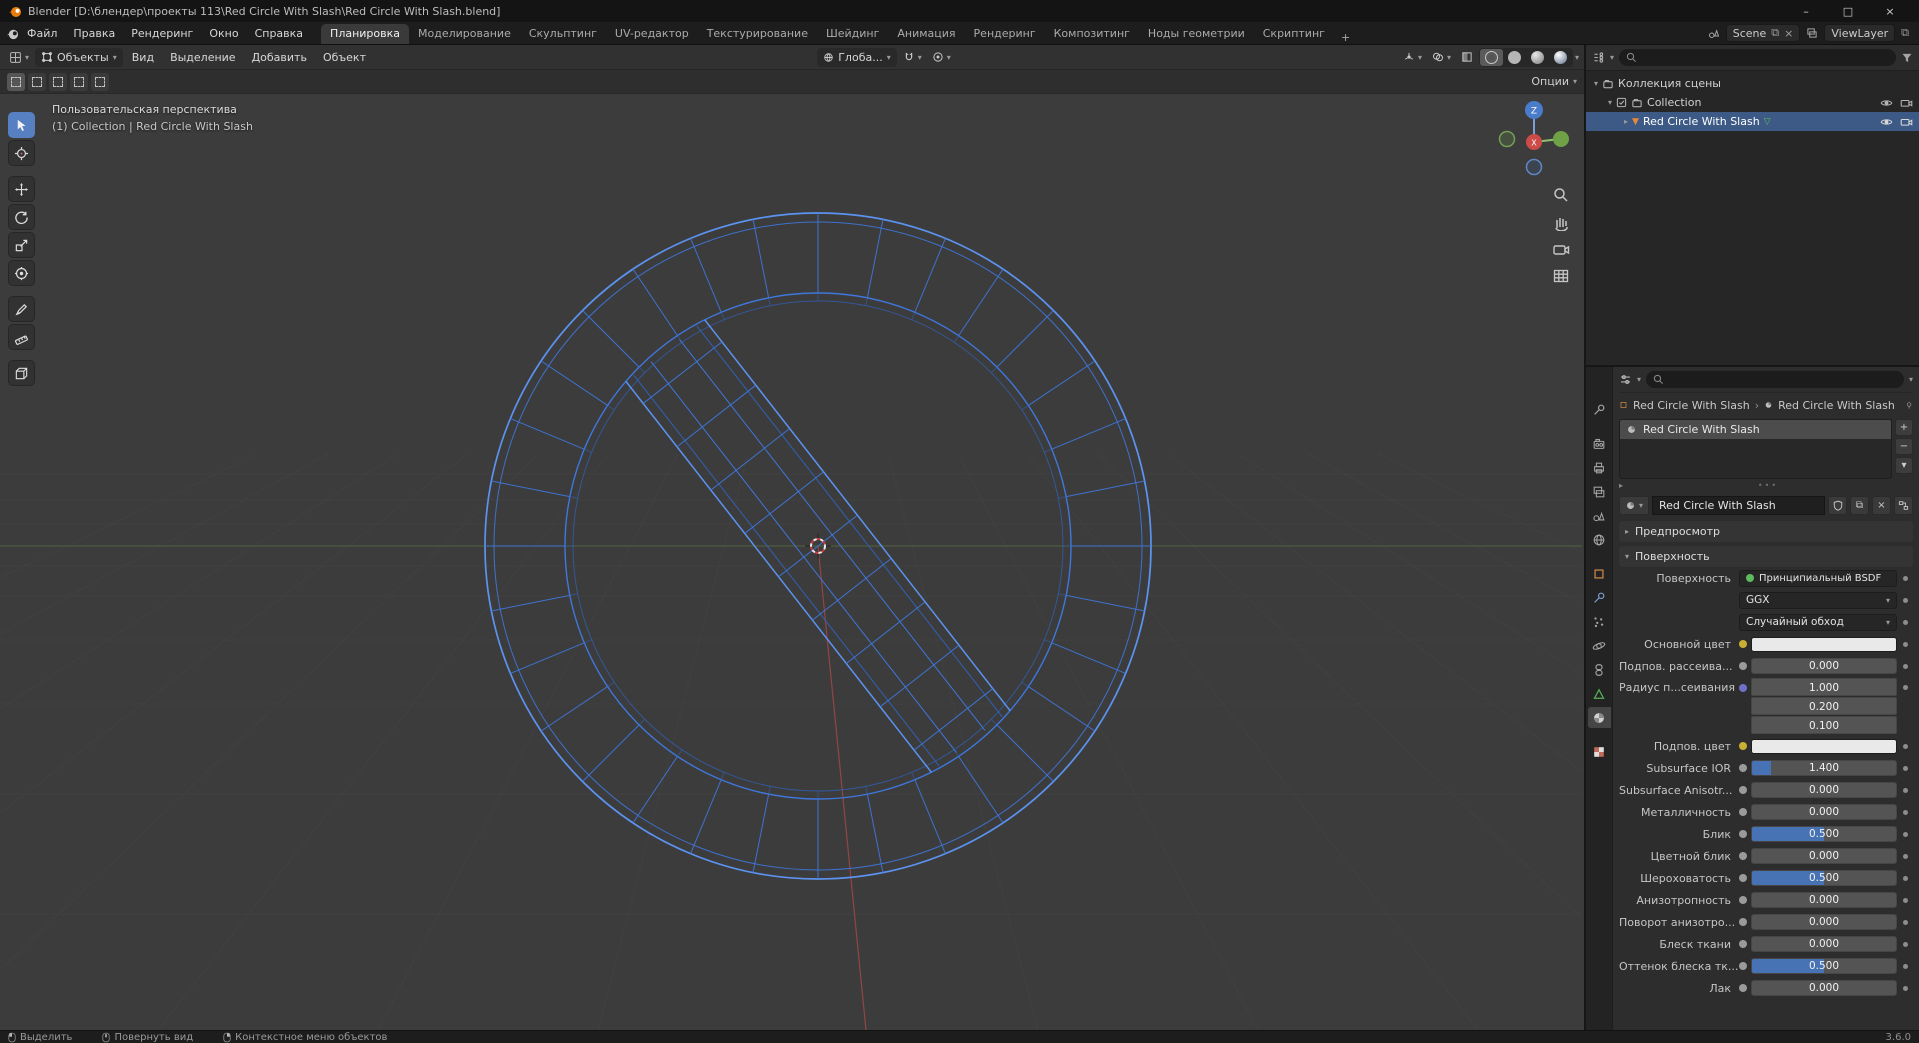 The height and width of the screenshot is (1043, 1919). What do you see at coordinates (1467, 57) in the screenshot?
I see `xray-toggle` at bounding box center [1467, 57].